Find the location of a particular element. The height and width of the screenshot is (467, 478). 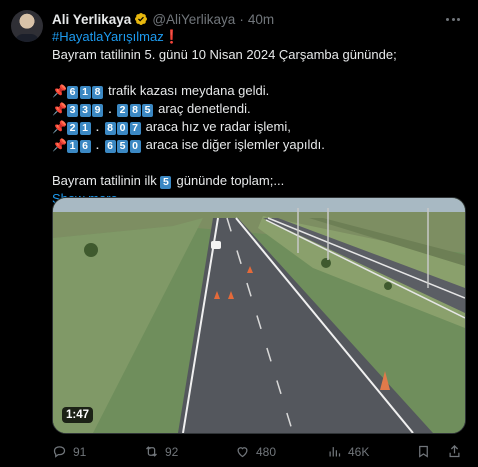

stat-number: 21. 807 is located at coordinates (104, 128).